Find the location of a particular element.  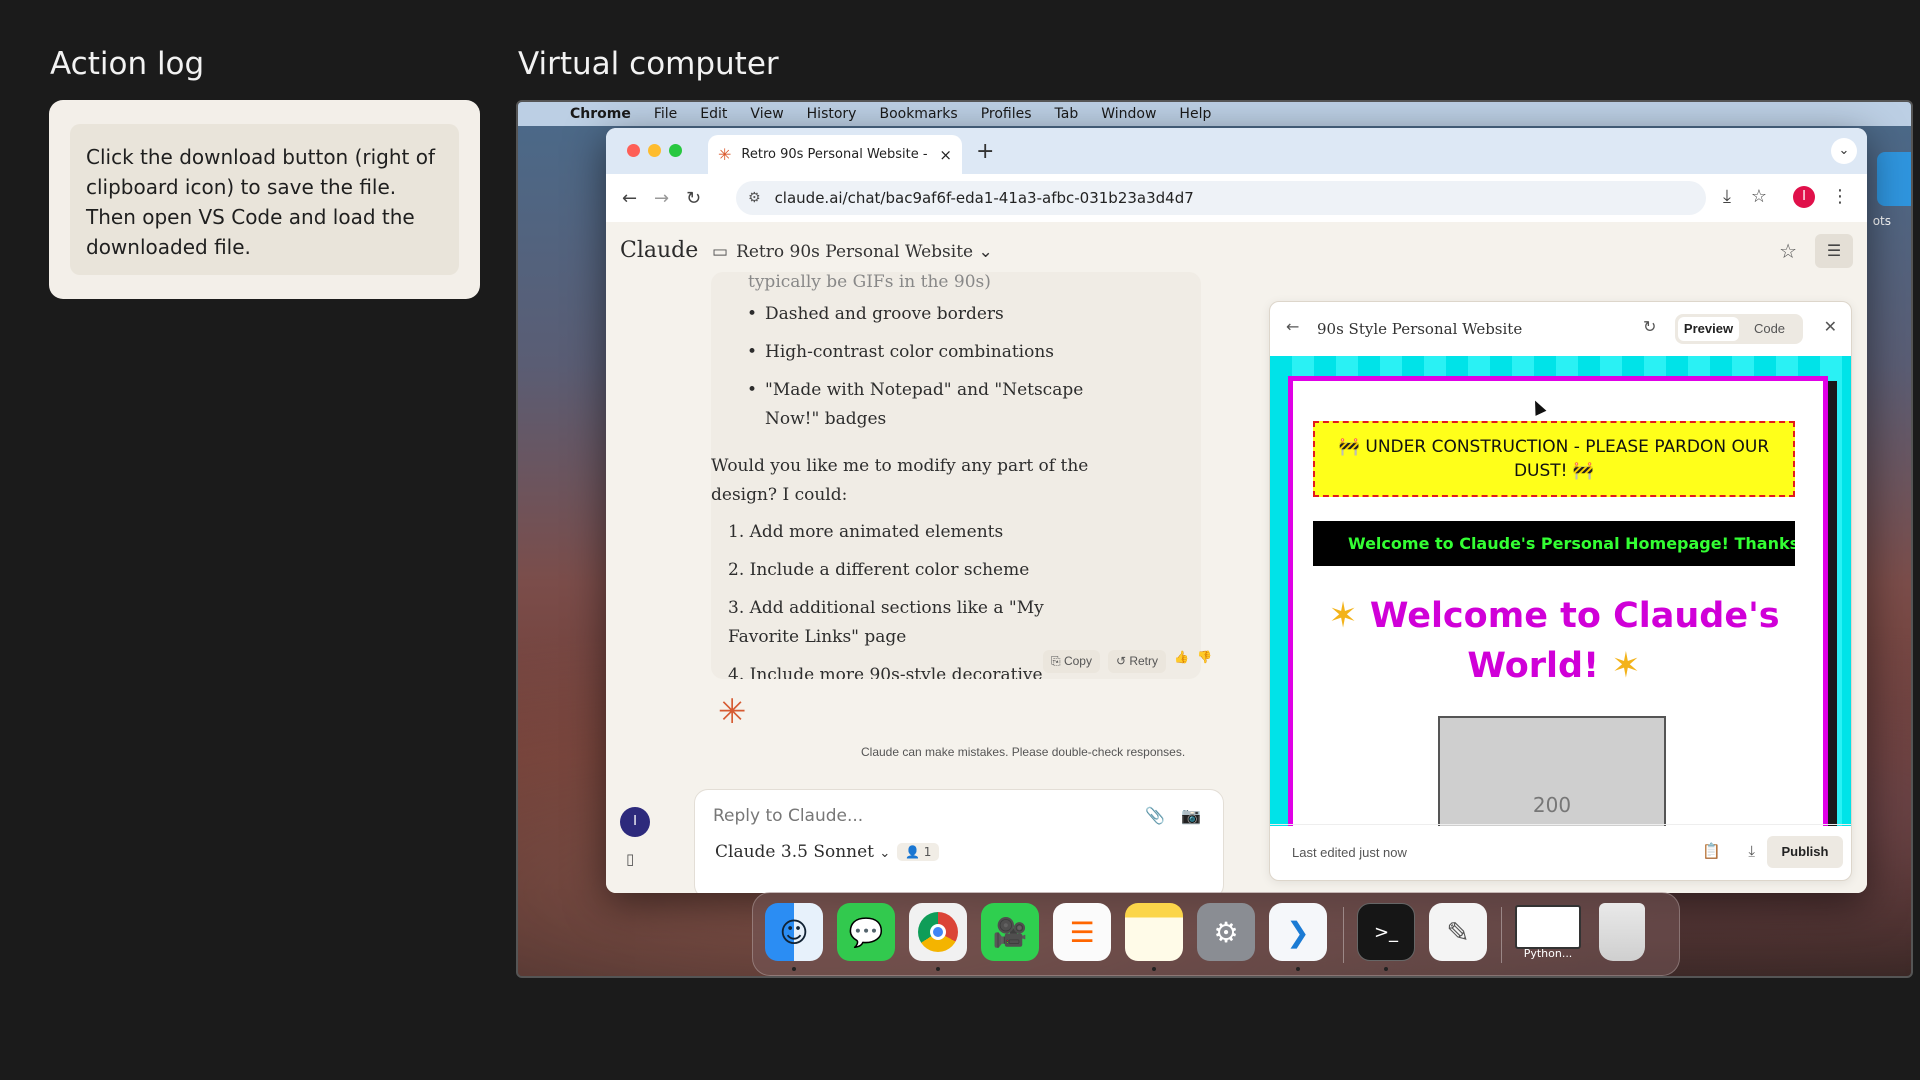

retry-button: ↺ Retry is located at coordinates (1137, 661).